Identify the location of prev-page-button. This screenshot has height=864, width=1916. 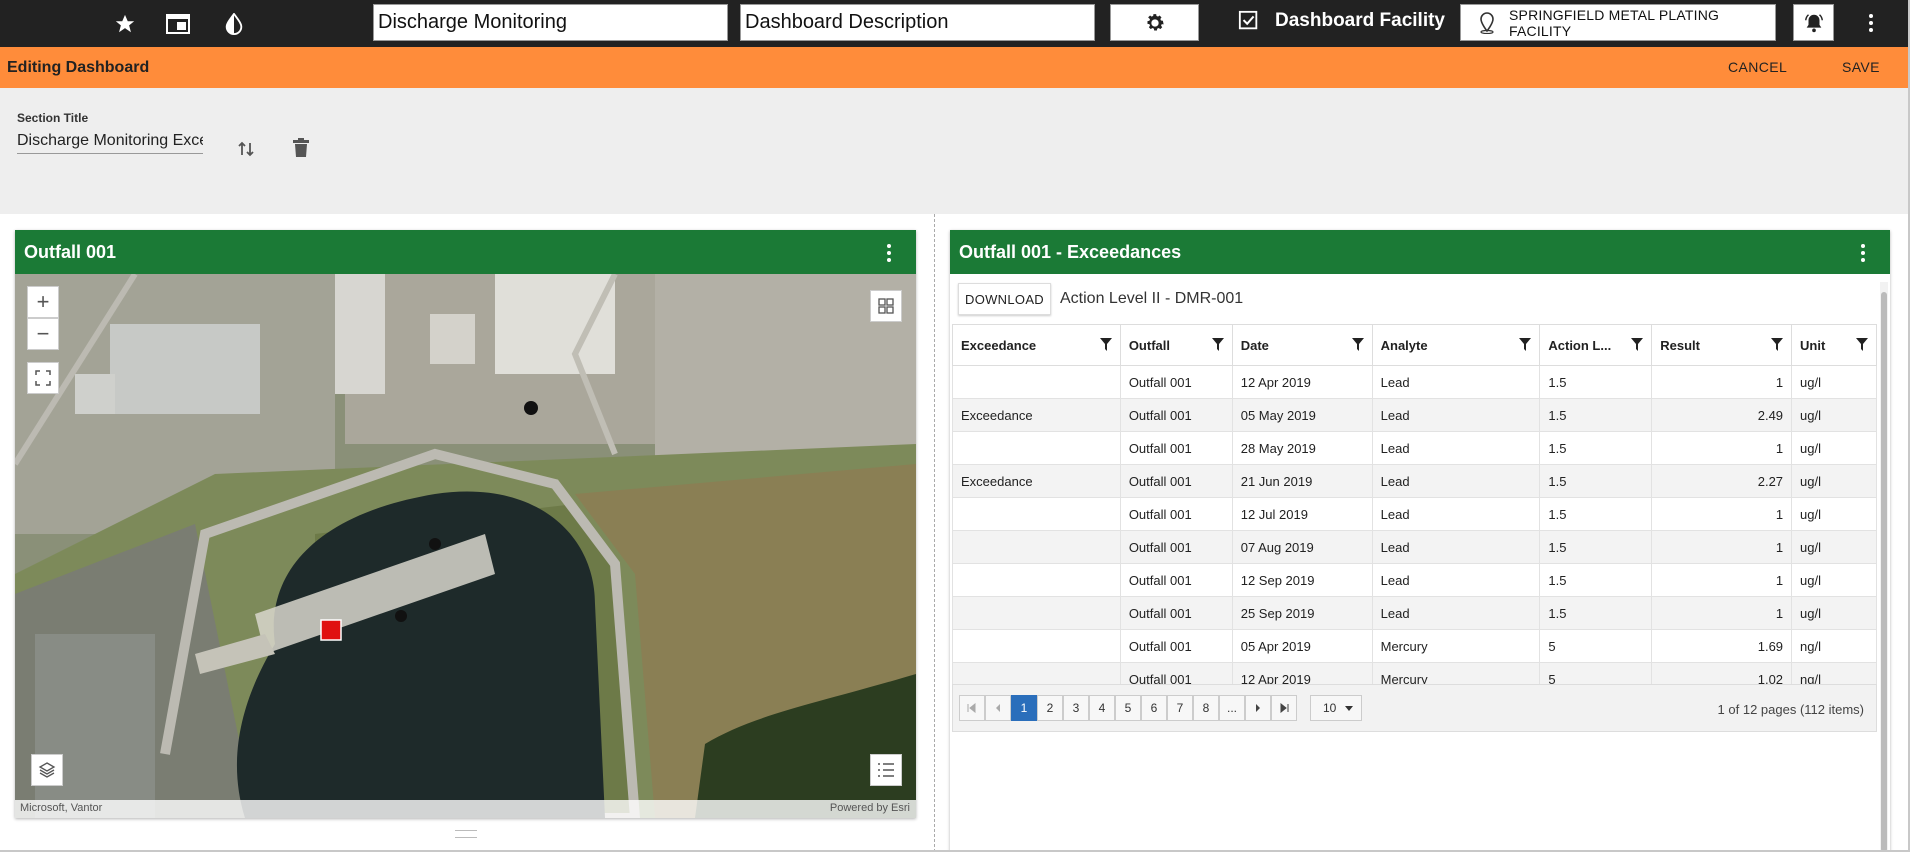
(998, 708).